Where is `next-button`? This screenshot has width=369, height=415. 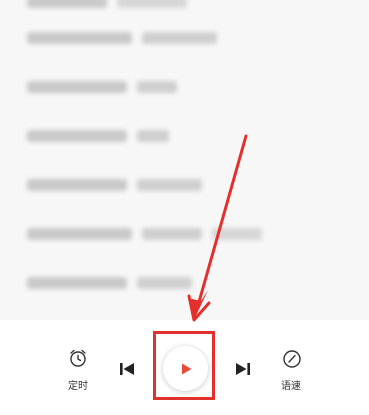 next-button is located at coordinates (243, 369).